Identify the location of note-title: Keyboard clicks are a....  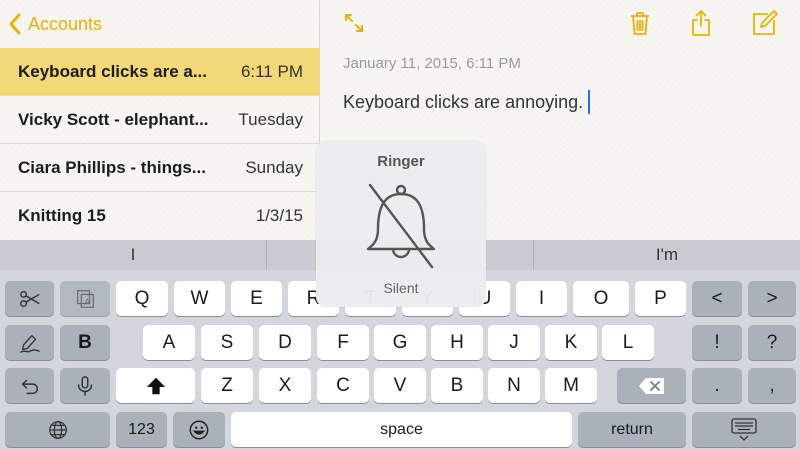
(112, 71).